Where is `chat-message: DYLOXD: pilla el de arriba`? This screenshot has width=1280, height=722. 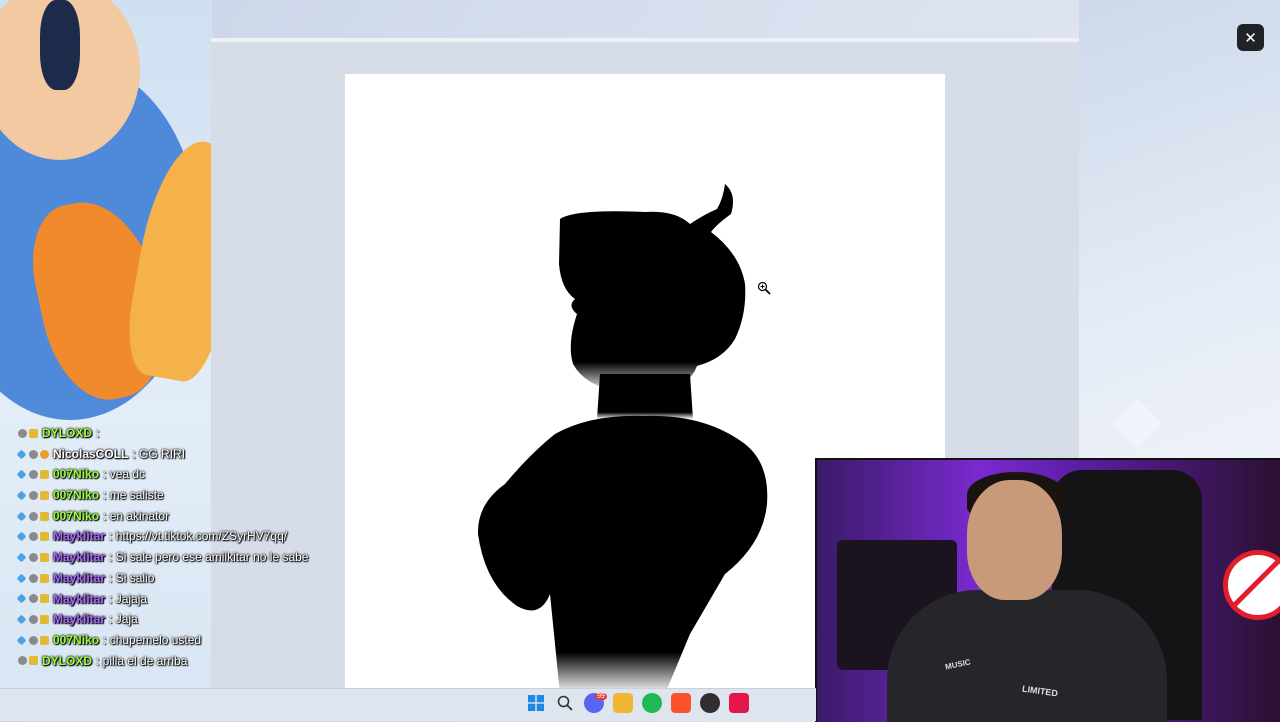
chat-message: DYLOXD: pilla el de arriba is located at coordinates (183, 661).